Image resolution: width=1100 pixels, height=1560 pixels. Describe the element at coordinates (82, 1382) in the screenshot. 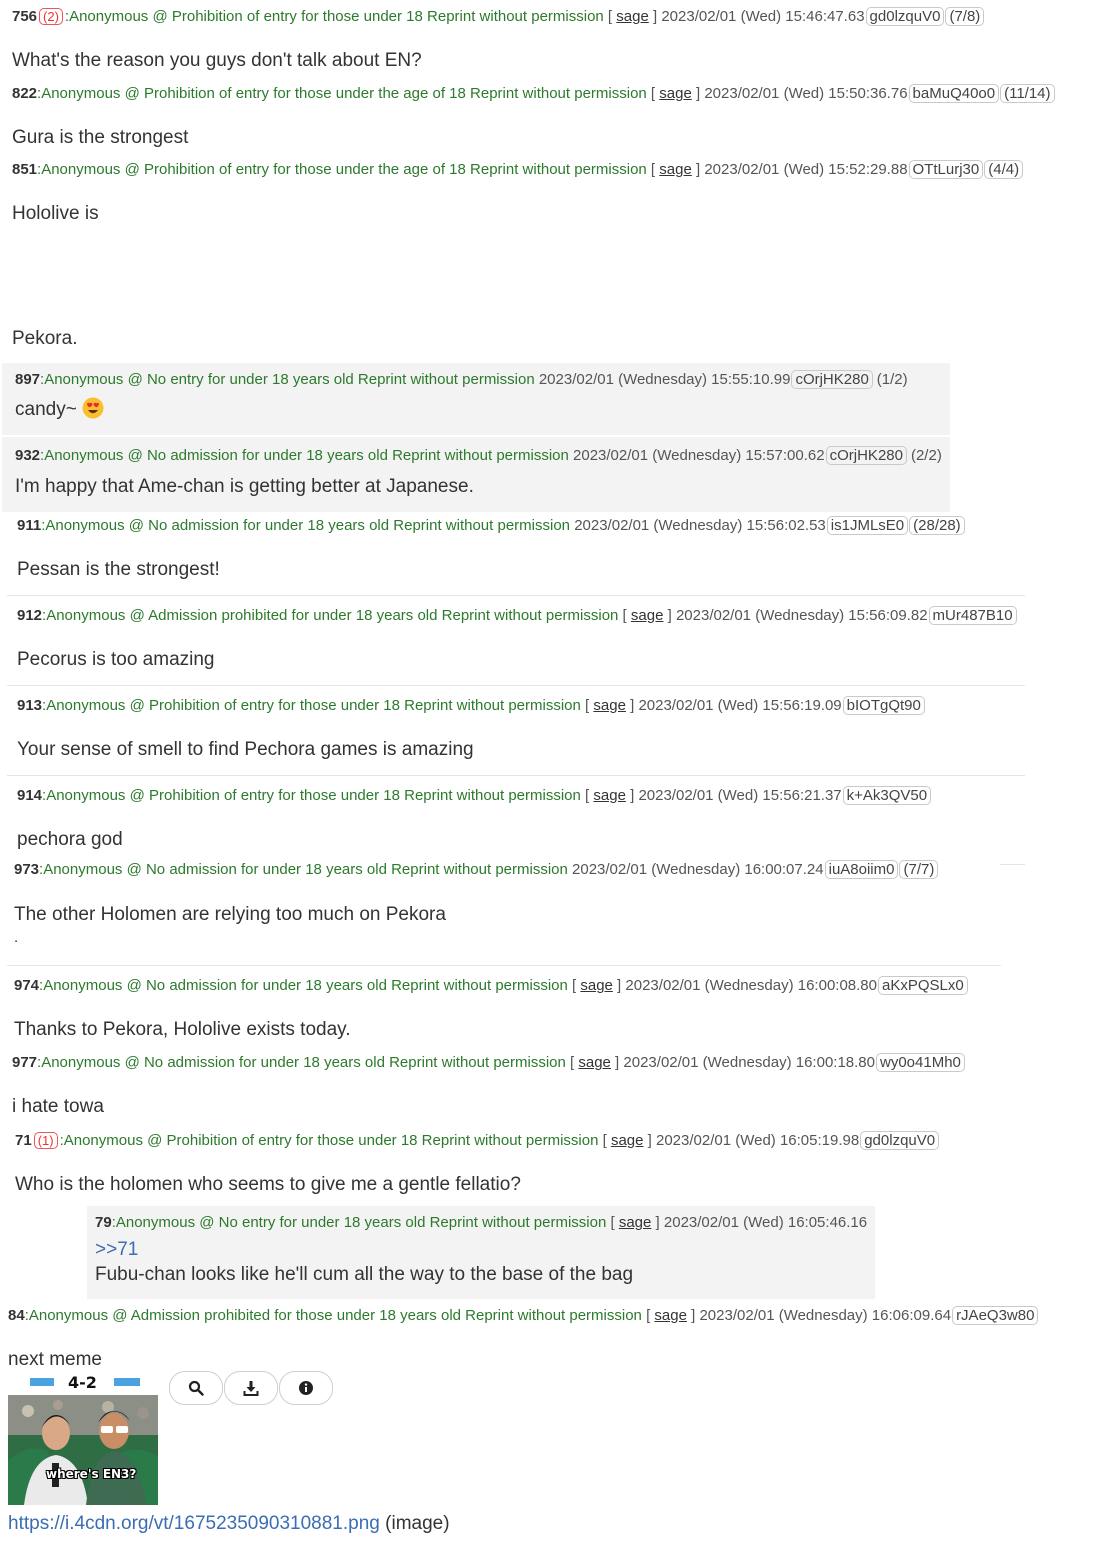

I see `image-score-text: 4-2` at that location.